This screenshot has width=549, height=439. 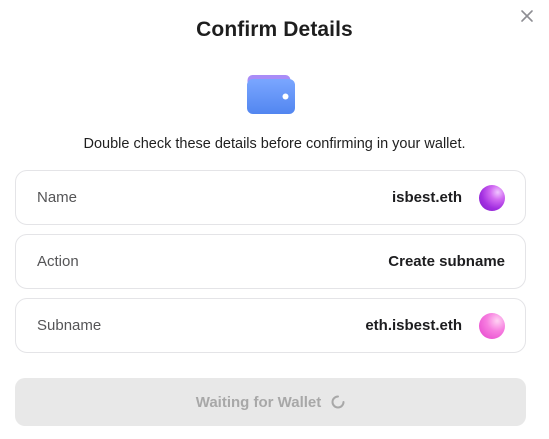 What do you see at coordinates (492, 197) in the screenshot?
I see `name-avatar` at bounding box center [492, 197].